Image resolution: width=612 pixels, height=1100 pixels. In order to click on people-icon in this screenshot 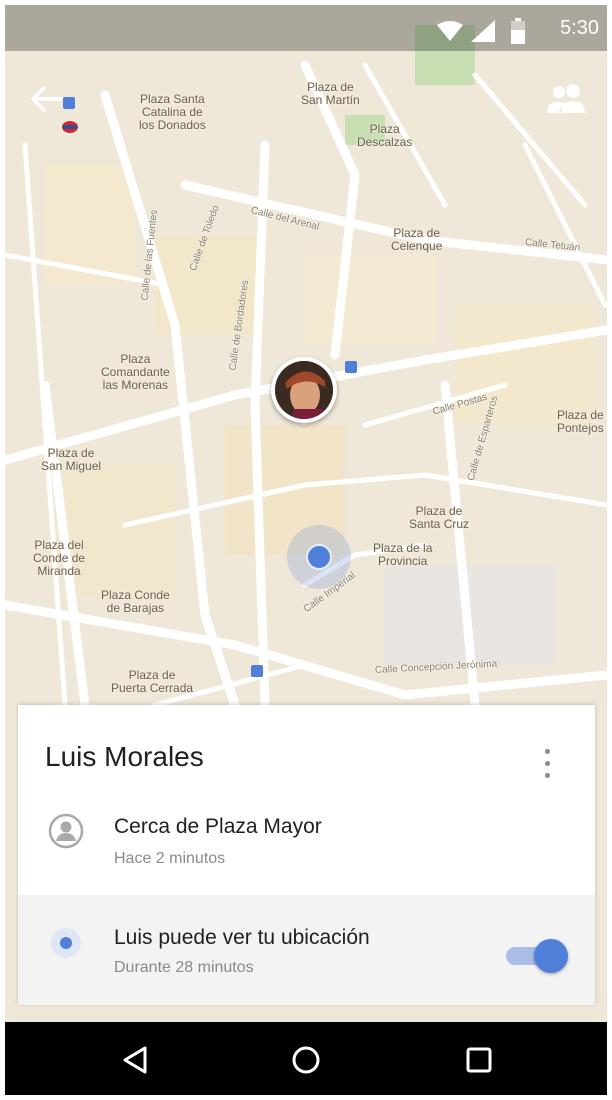, I will do `click(566, 98)`.